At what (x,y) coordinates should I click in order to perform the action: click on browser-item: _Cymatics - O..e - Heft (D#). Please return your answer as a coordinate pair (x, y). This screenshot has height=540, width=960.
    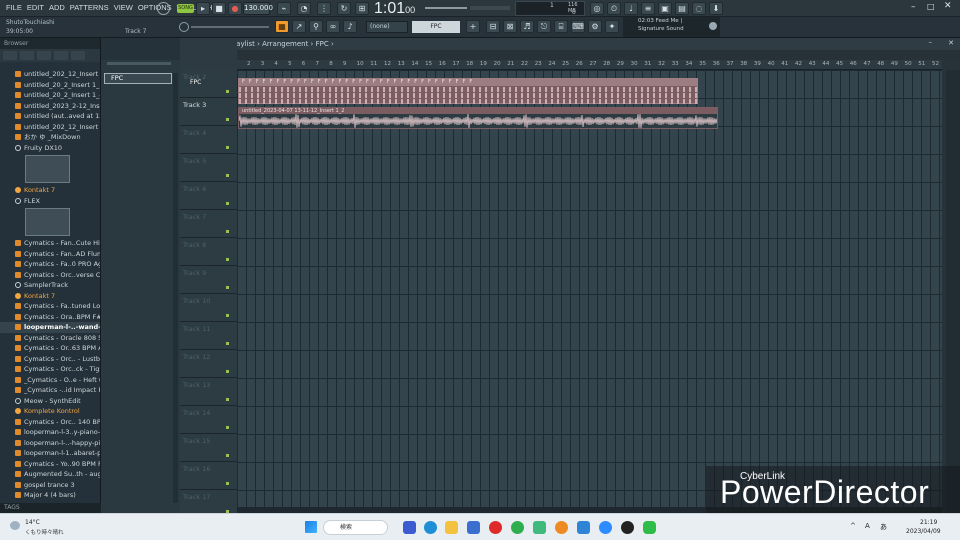
    Looking at the image, I should click on (50, 380).